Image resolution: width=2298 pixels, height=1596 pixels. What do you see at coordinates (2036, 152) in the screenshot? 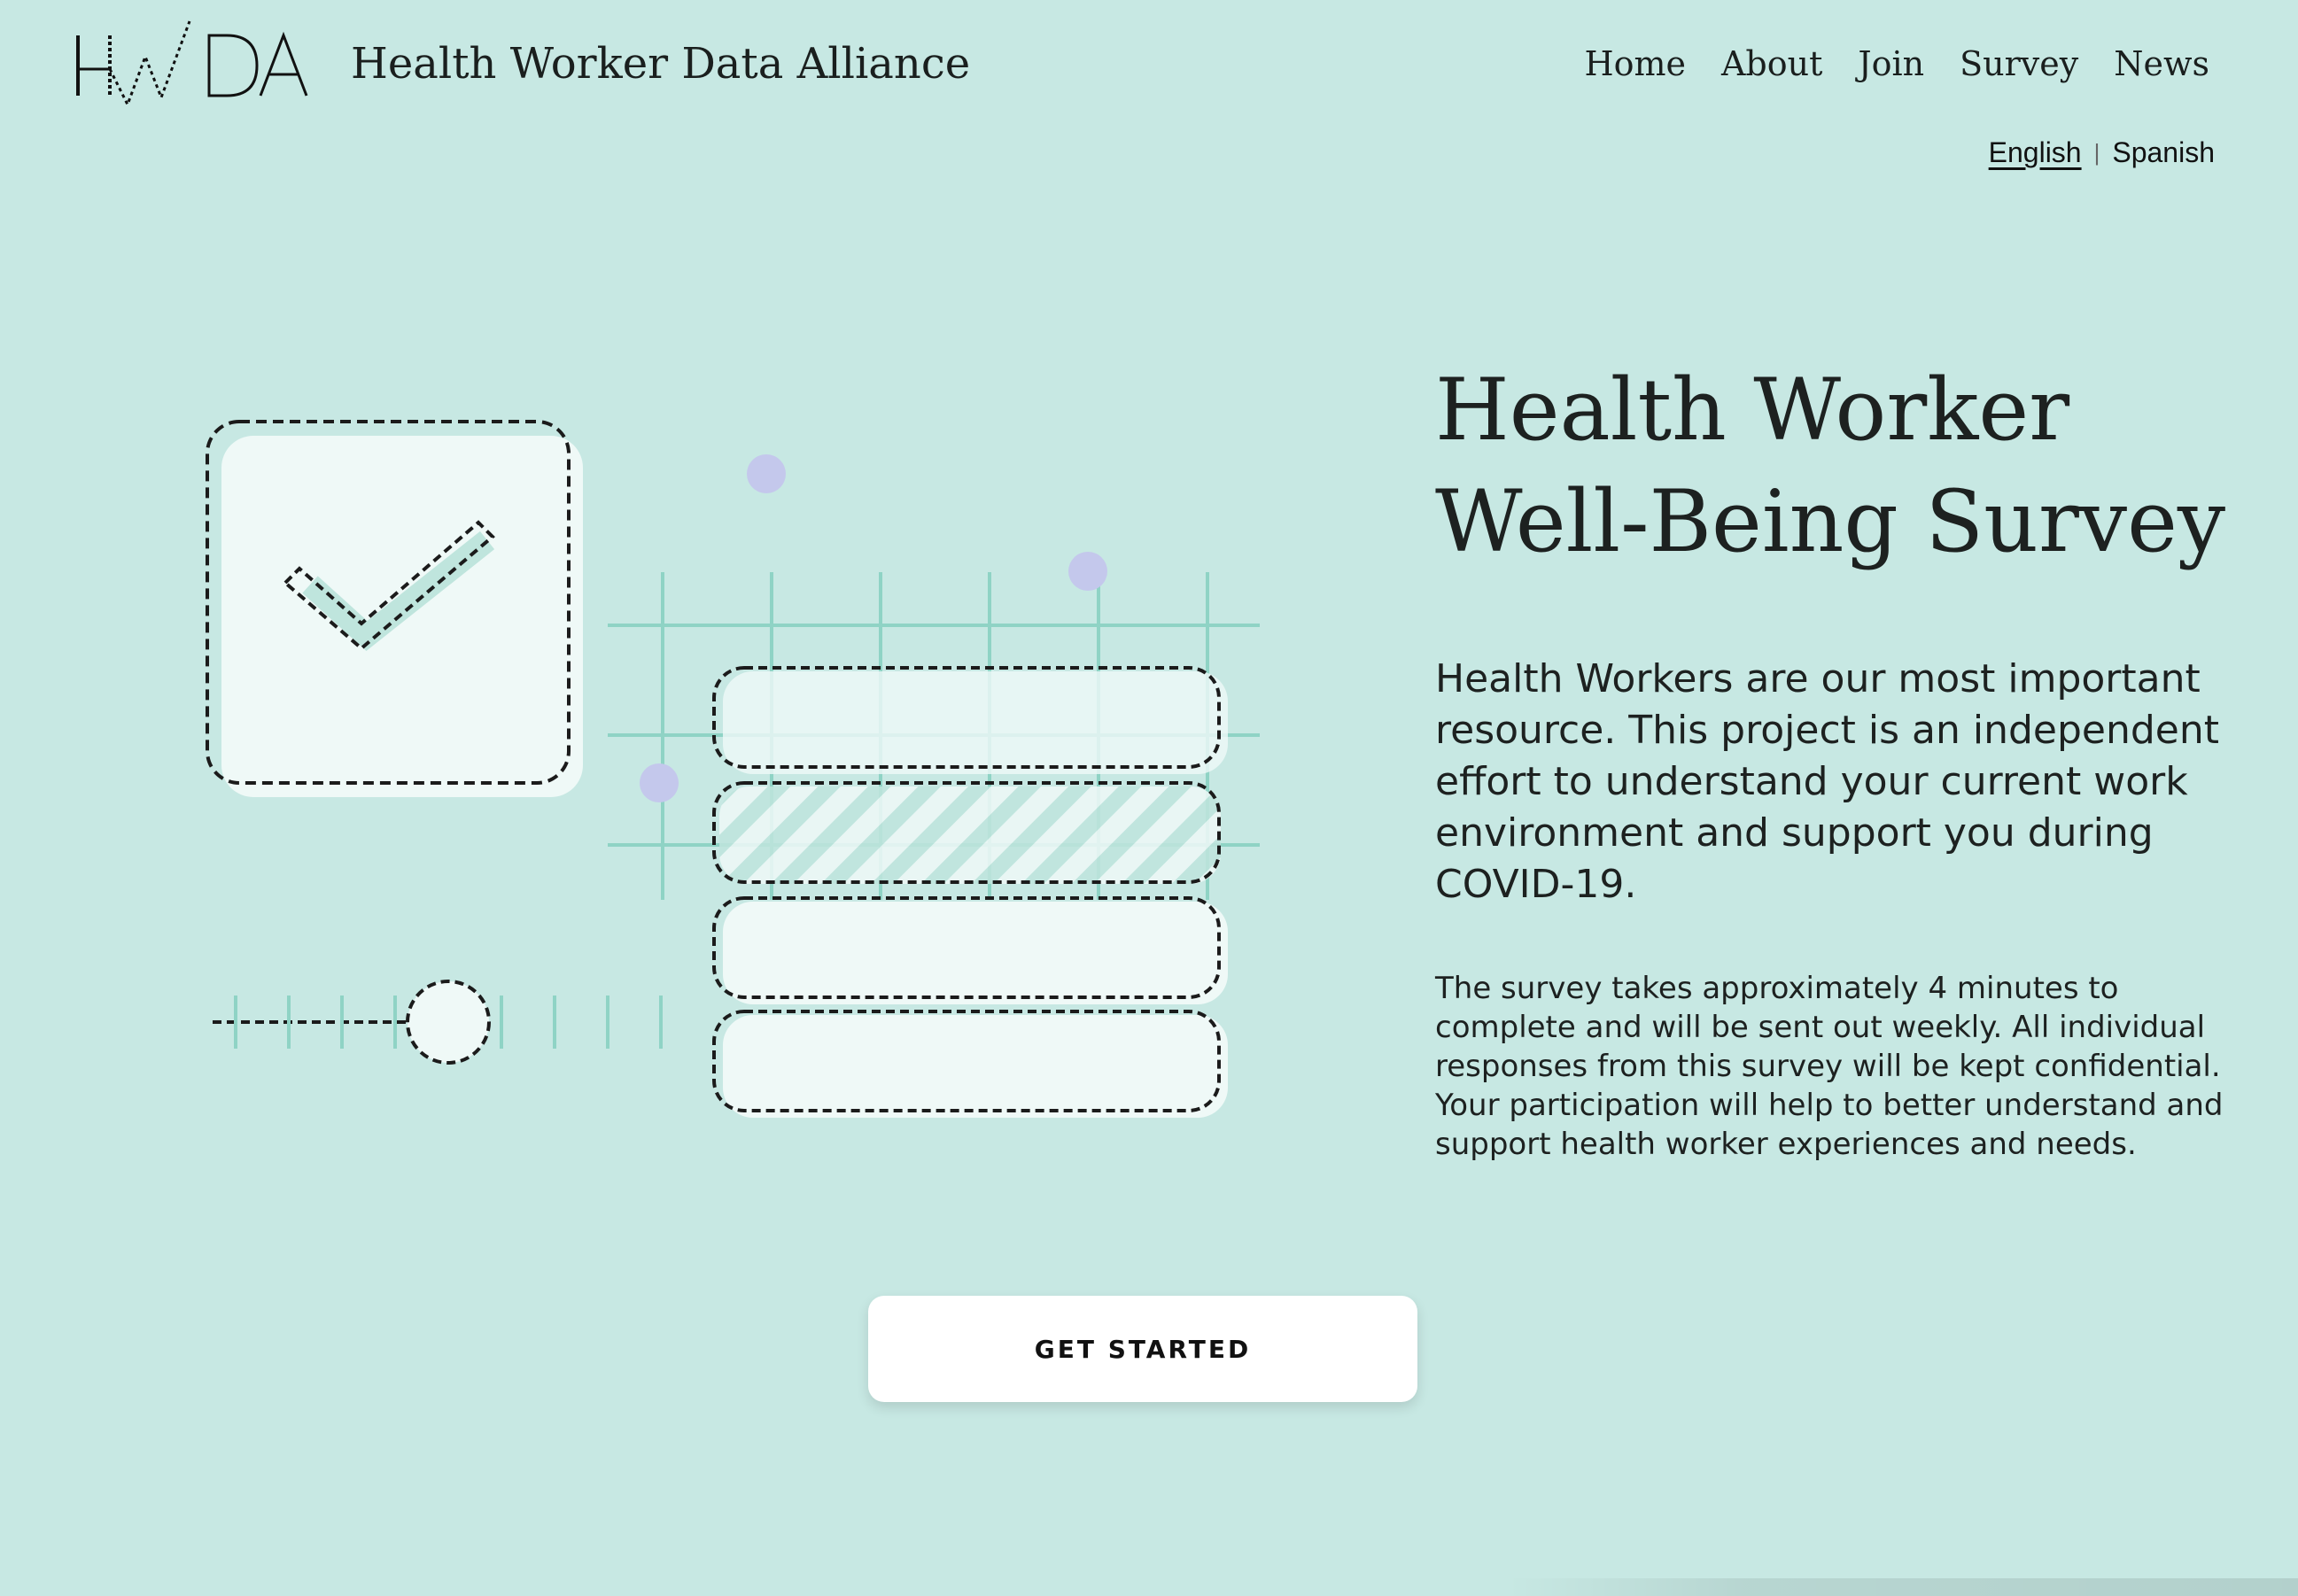
I see `lang-english: English` at bounding box center [2036, 152].